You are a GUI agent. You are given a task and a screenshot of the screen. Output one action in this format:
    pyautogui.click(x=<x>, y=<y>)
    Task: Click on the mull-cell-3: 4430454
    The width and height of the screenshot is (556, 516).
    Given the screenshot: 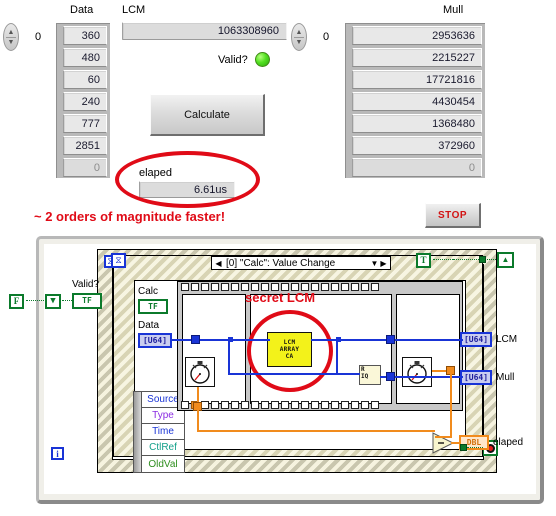 What is the action you would take?
    pyautogui.click(x=417, y=101)
    